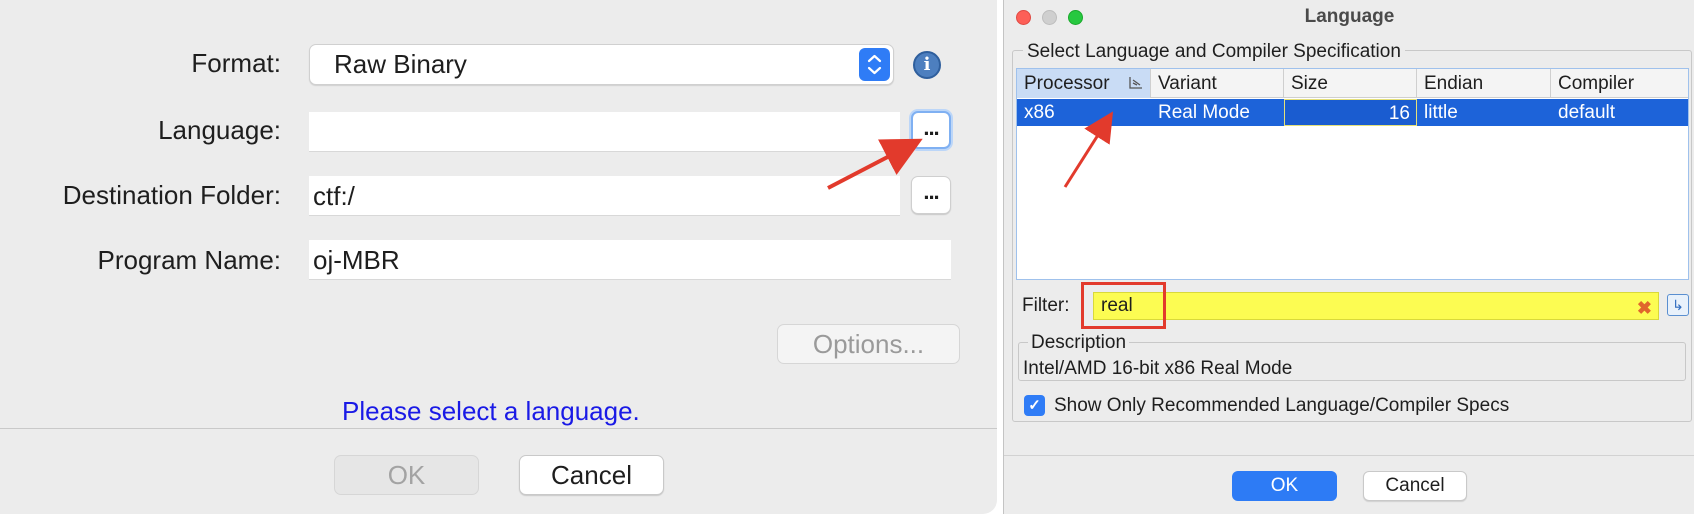 This screenshot has width=1694, height=514. I want to click on description-title: Description, so click(1079, 343).